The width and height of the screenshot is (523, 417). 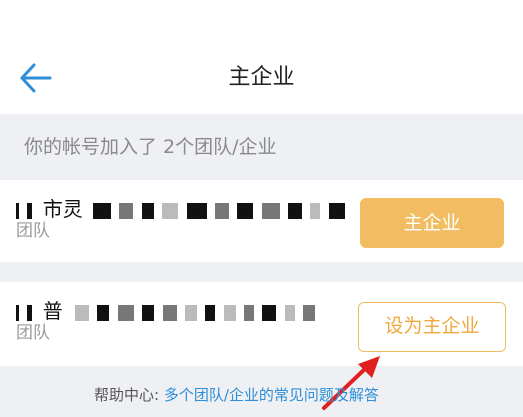 I want to click on help-prefix: 帮助中心:, so click(x=127, y=395).